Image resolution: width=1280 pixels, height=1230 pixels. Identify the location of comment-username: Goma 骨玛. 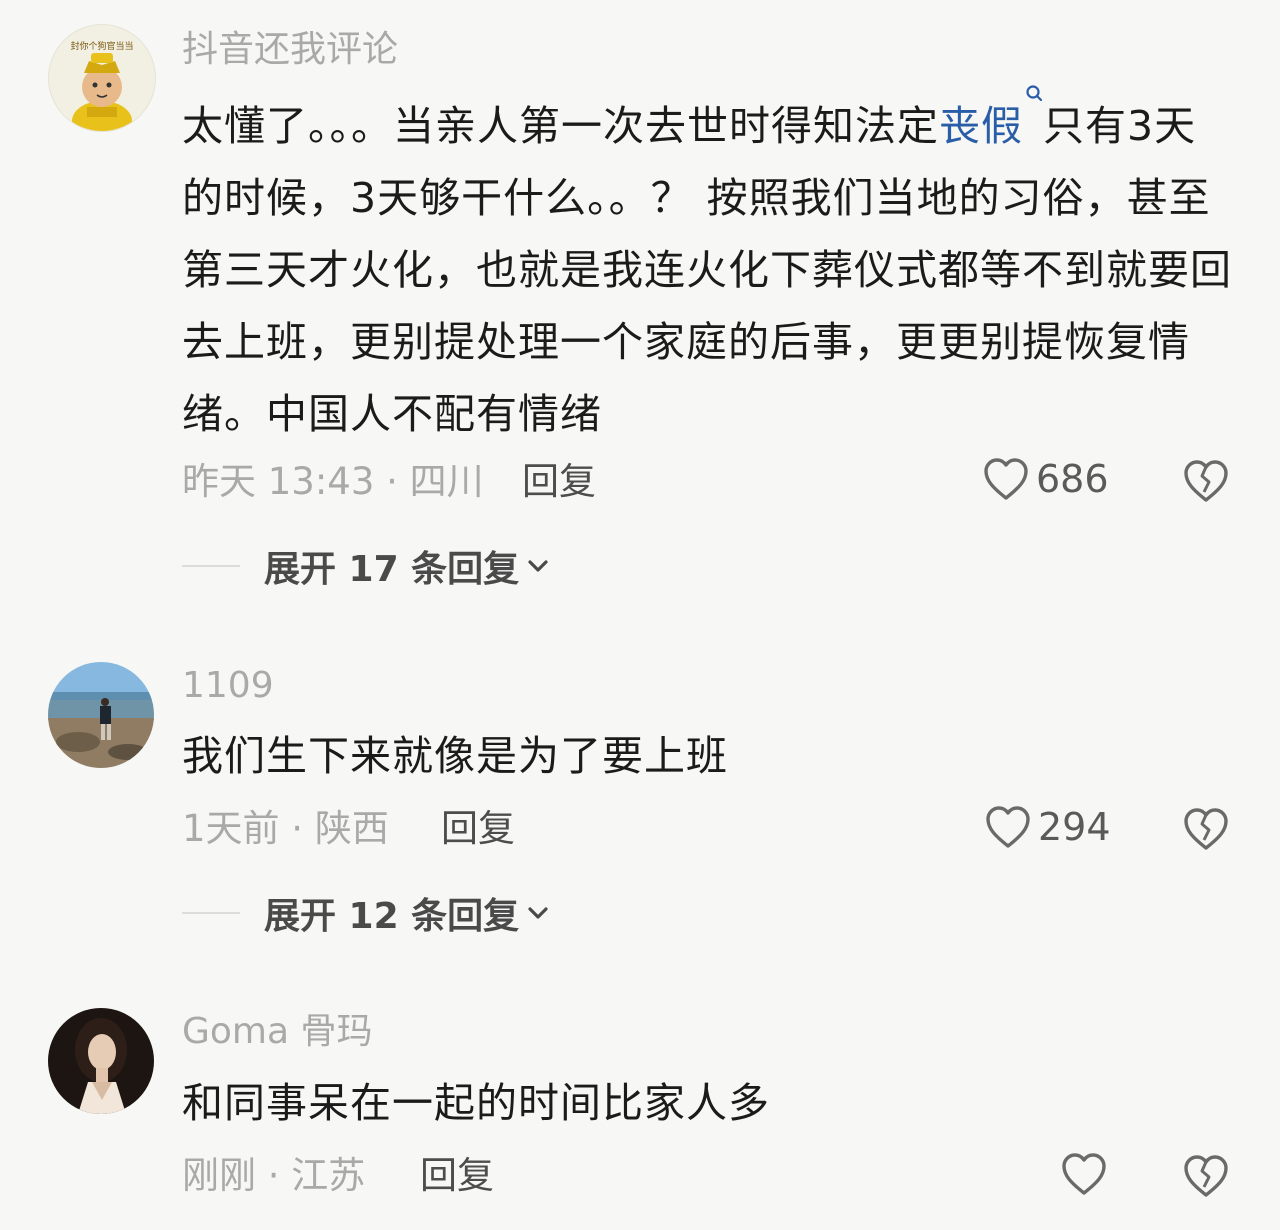
(277, 1032).